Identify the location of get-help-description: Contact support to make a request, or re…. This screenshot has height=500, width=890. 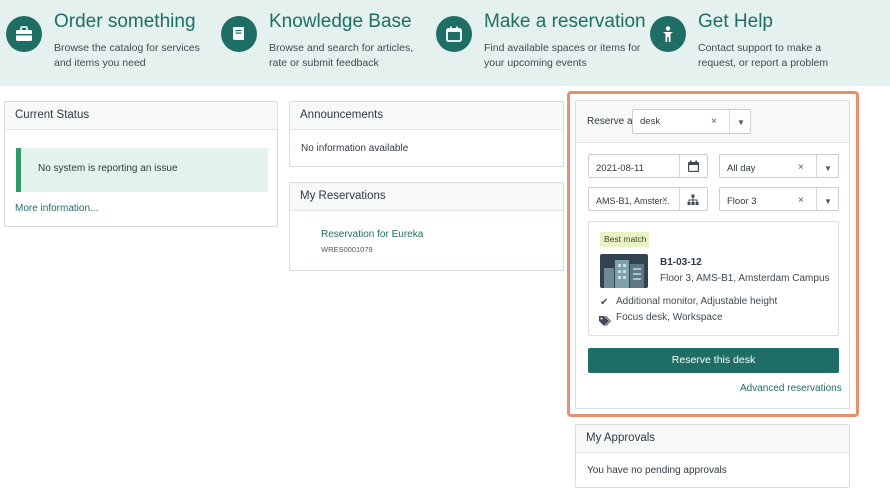
(763, 55).